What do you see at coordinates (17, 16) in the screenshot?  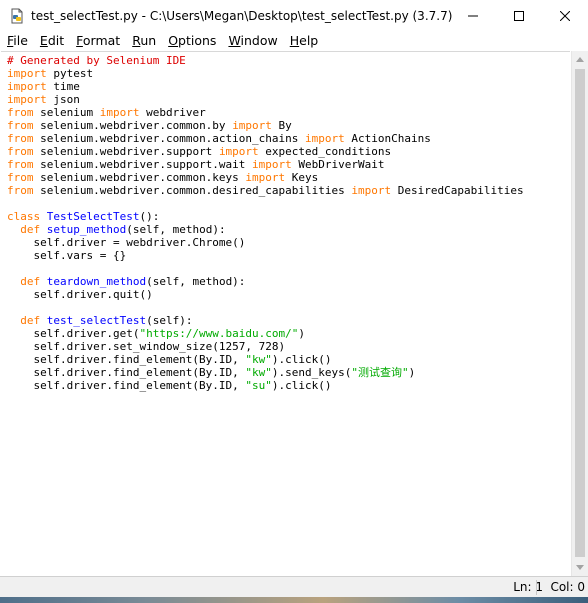 I see `python-file-icon` at bounding box center [17, 16].